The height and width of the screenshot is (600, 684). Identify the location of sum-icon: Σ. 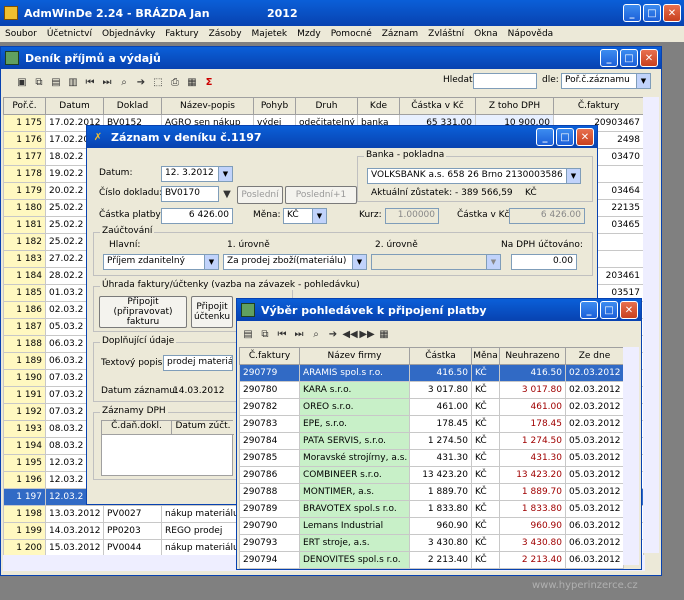
(209, 82).